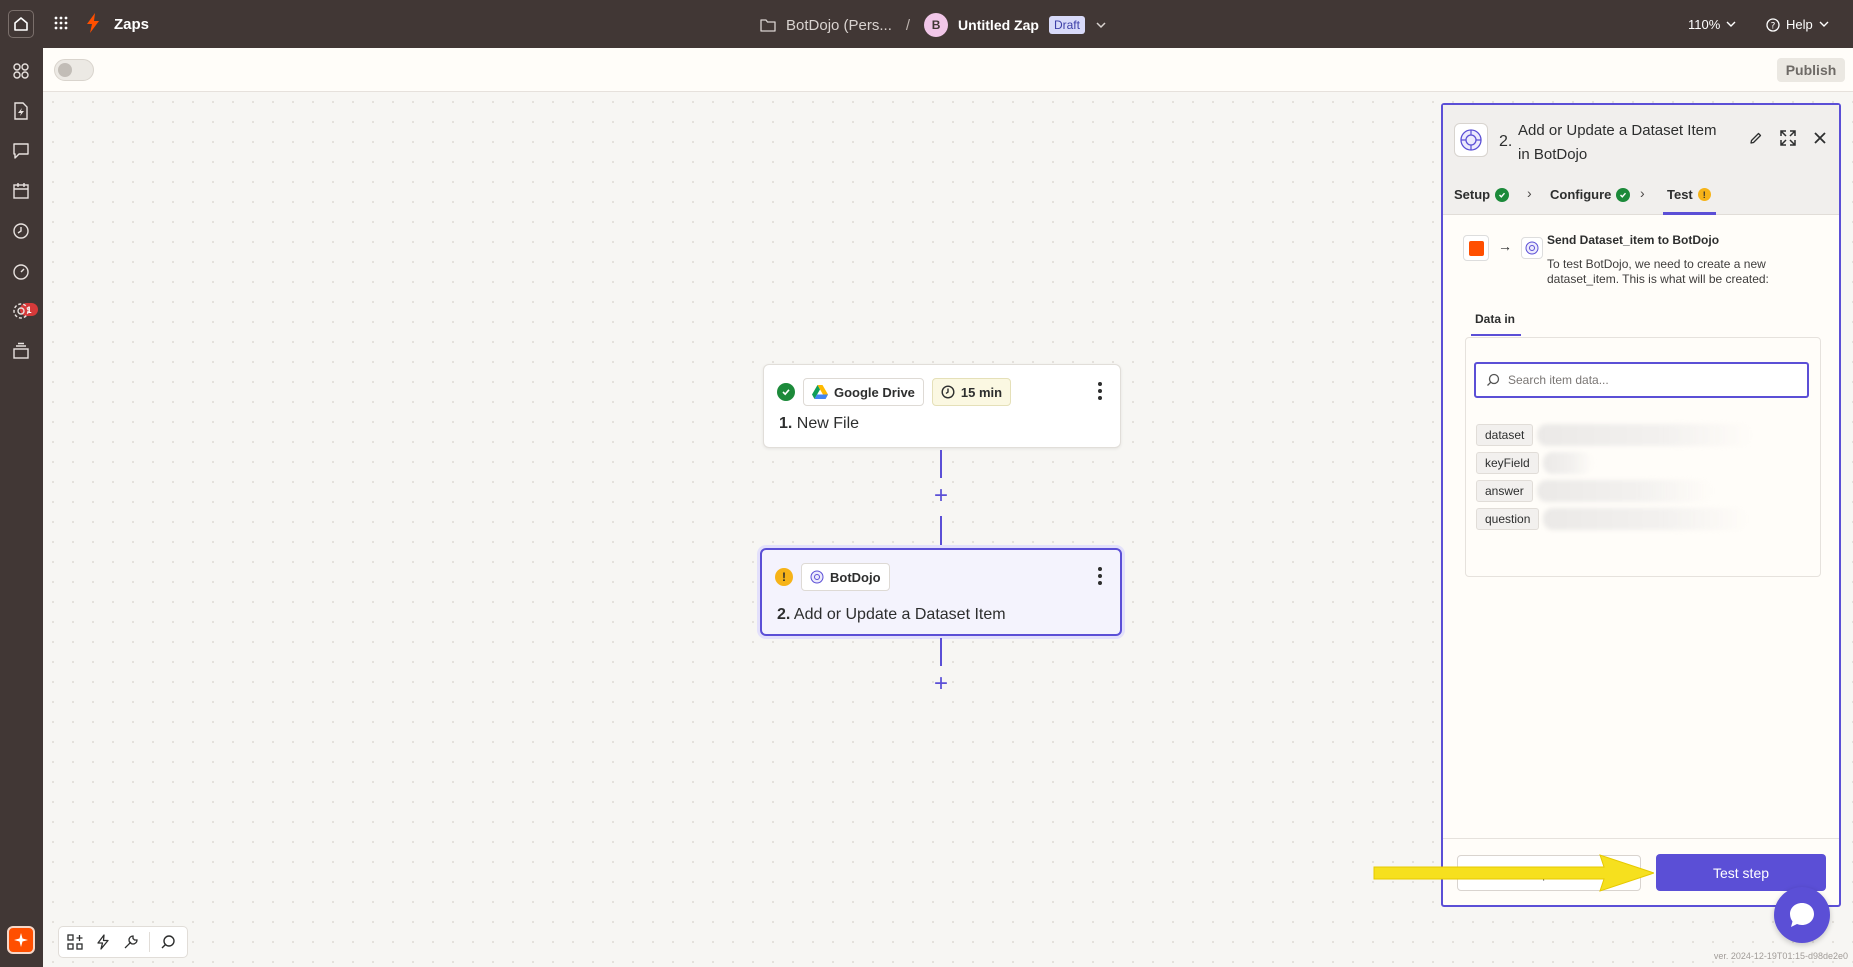  What do you see at coordinates (1741, 872) in the screenshot?
I see `test-step-button: Test step` at bounding box center [1741, 872].